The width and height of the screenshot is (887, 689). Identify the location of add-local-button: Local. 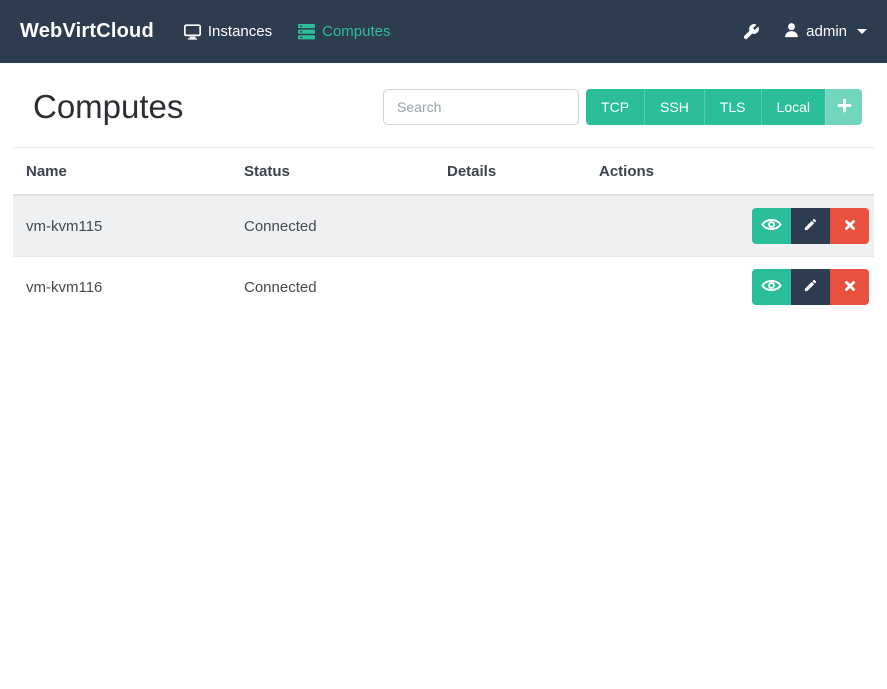
(792, 107).